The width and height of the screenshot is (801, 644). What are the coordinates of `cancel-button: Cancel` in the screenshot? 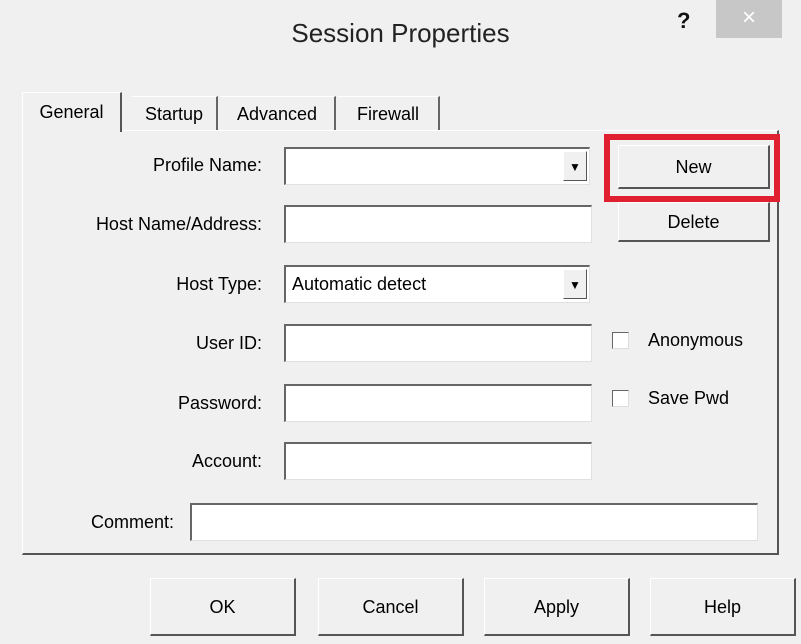 It's located at (391, 607).